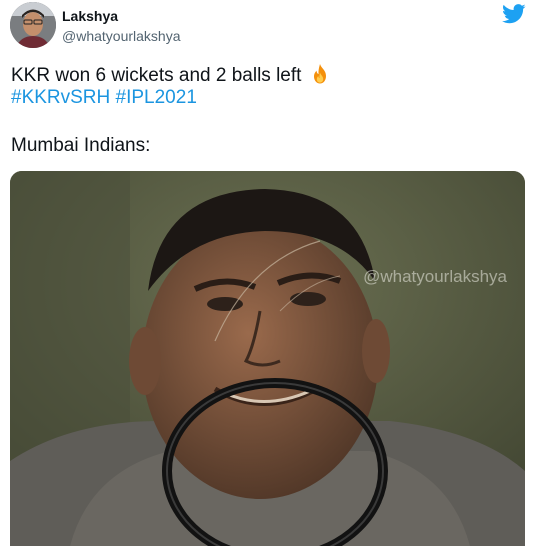  Describe the element at coordinates (60, 97) in the screenshot. I see `hashtag-link: #KKRvSRH` at that location.